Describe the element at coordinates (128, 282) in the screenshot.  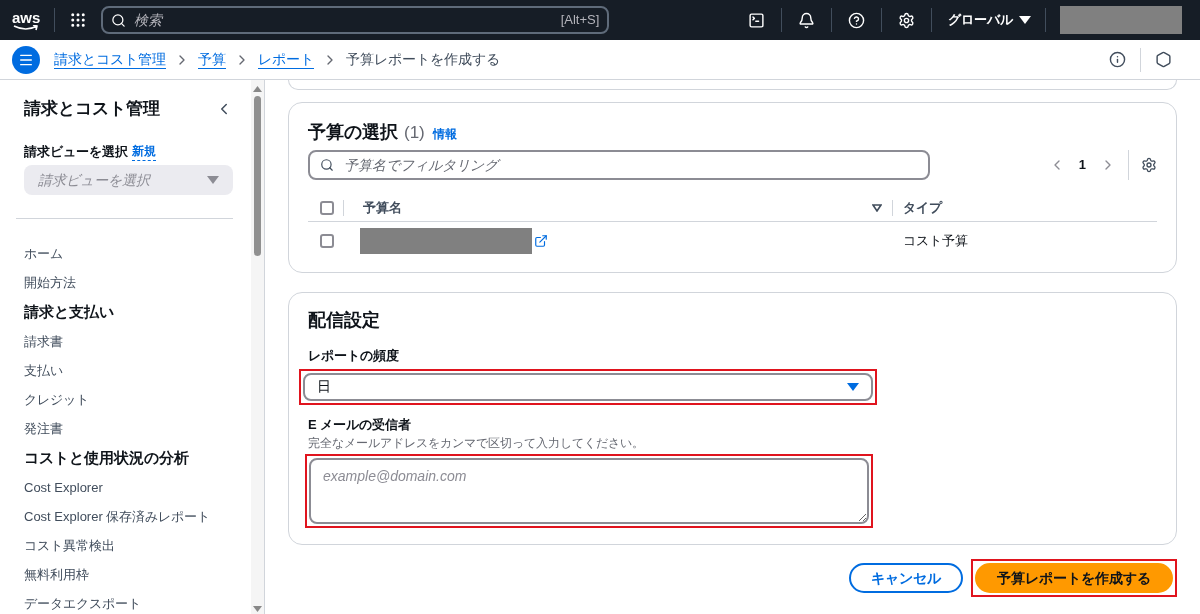
I see `sidebar-item: 開始方法` at that location.